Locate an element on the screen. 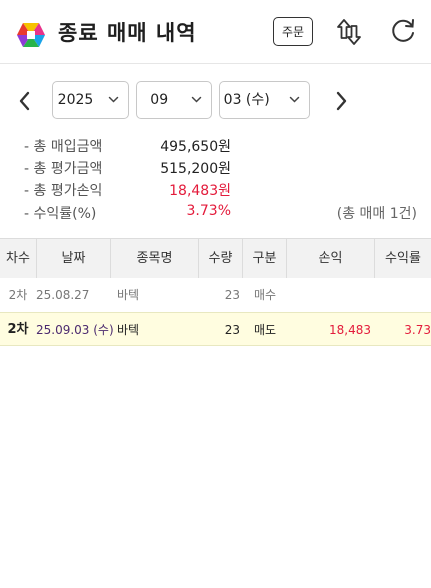 The width and height of the screenshot is (431, 588). month-select: 09 is located at coordinates (174, 100).